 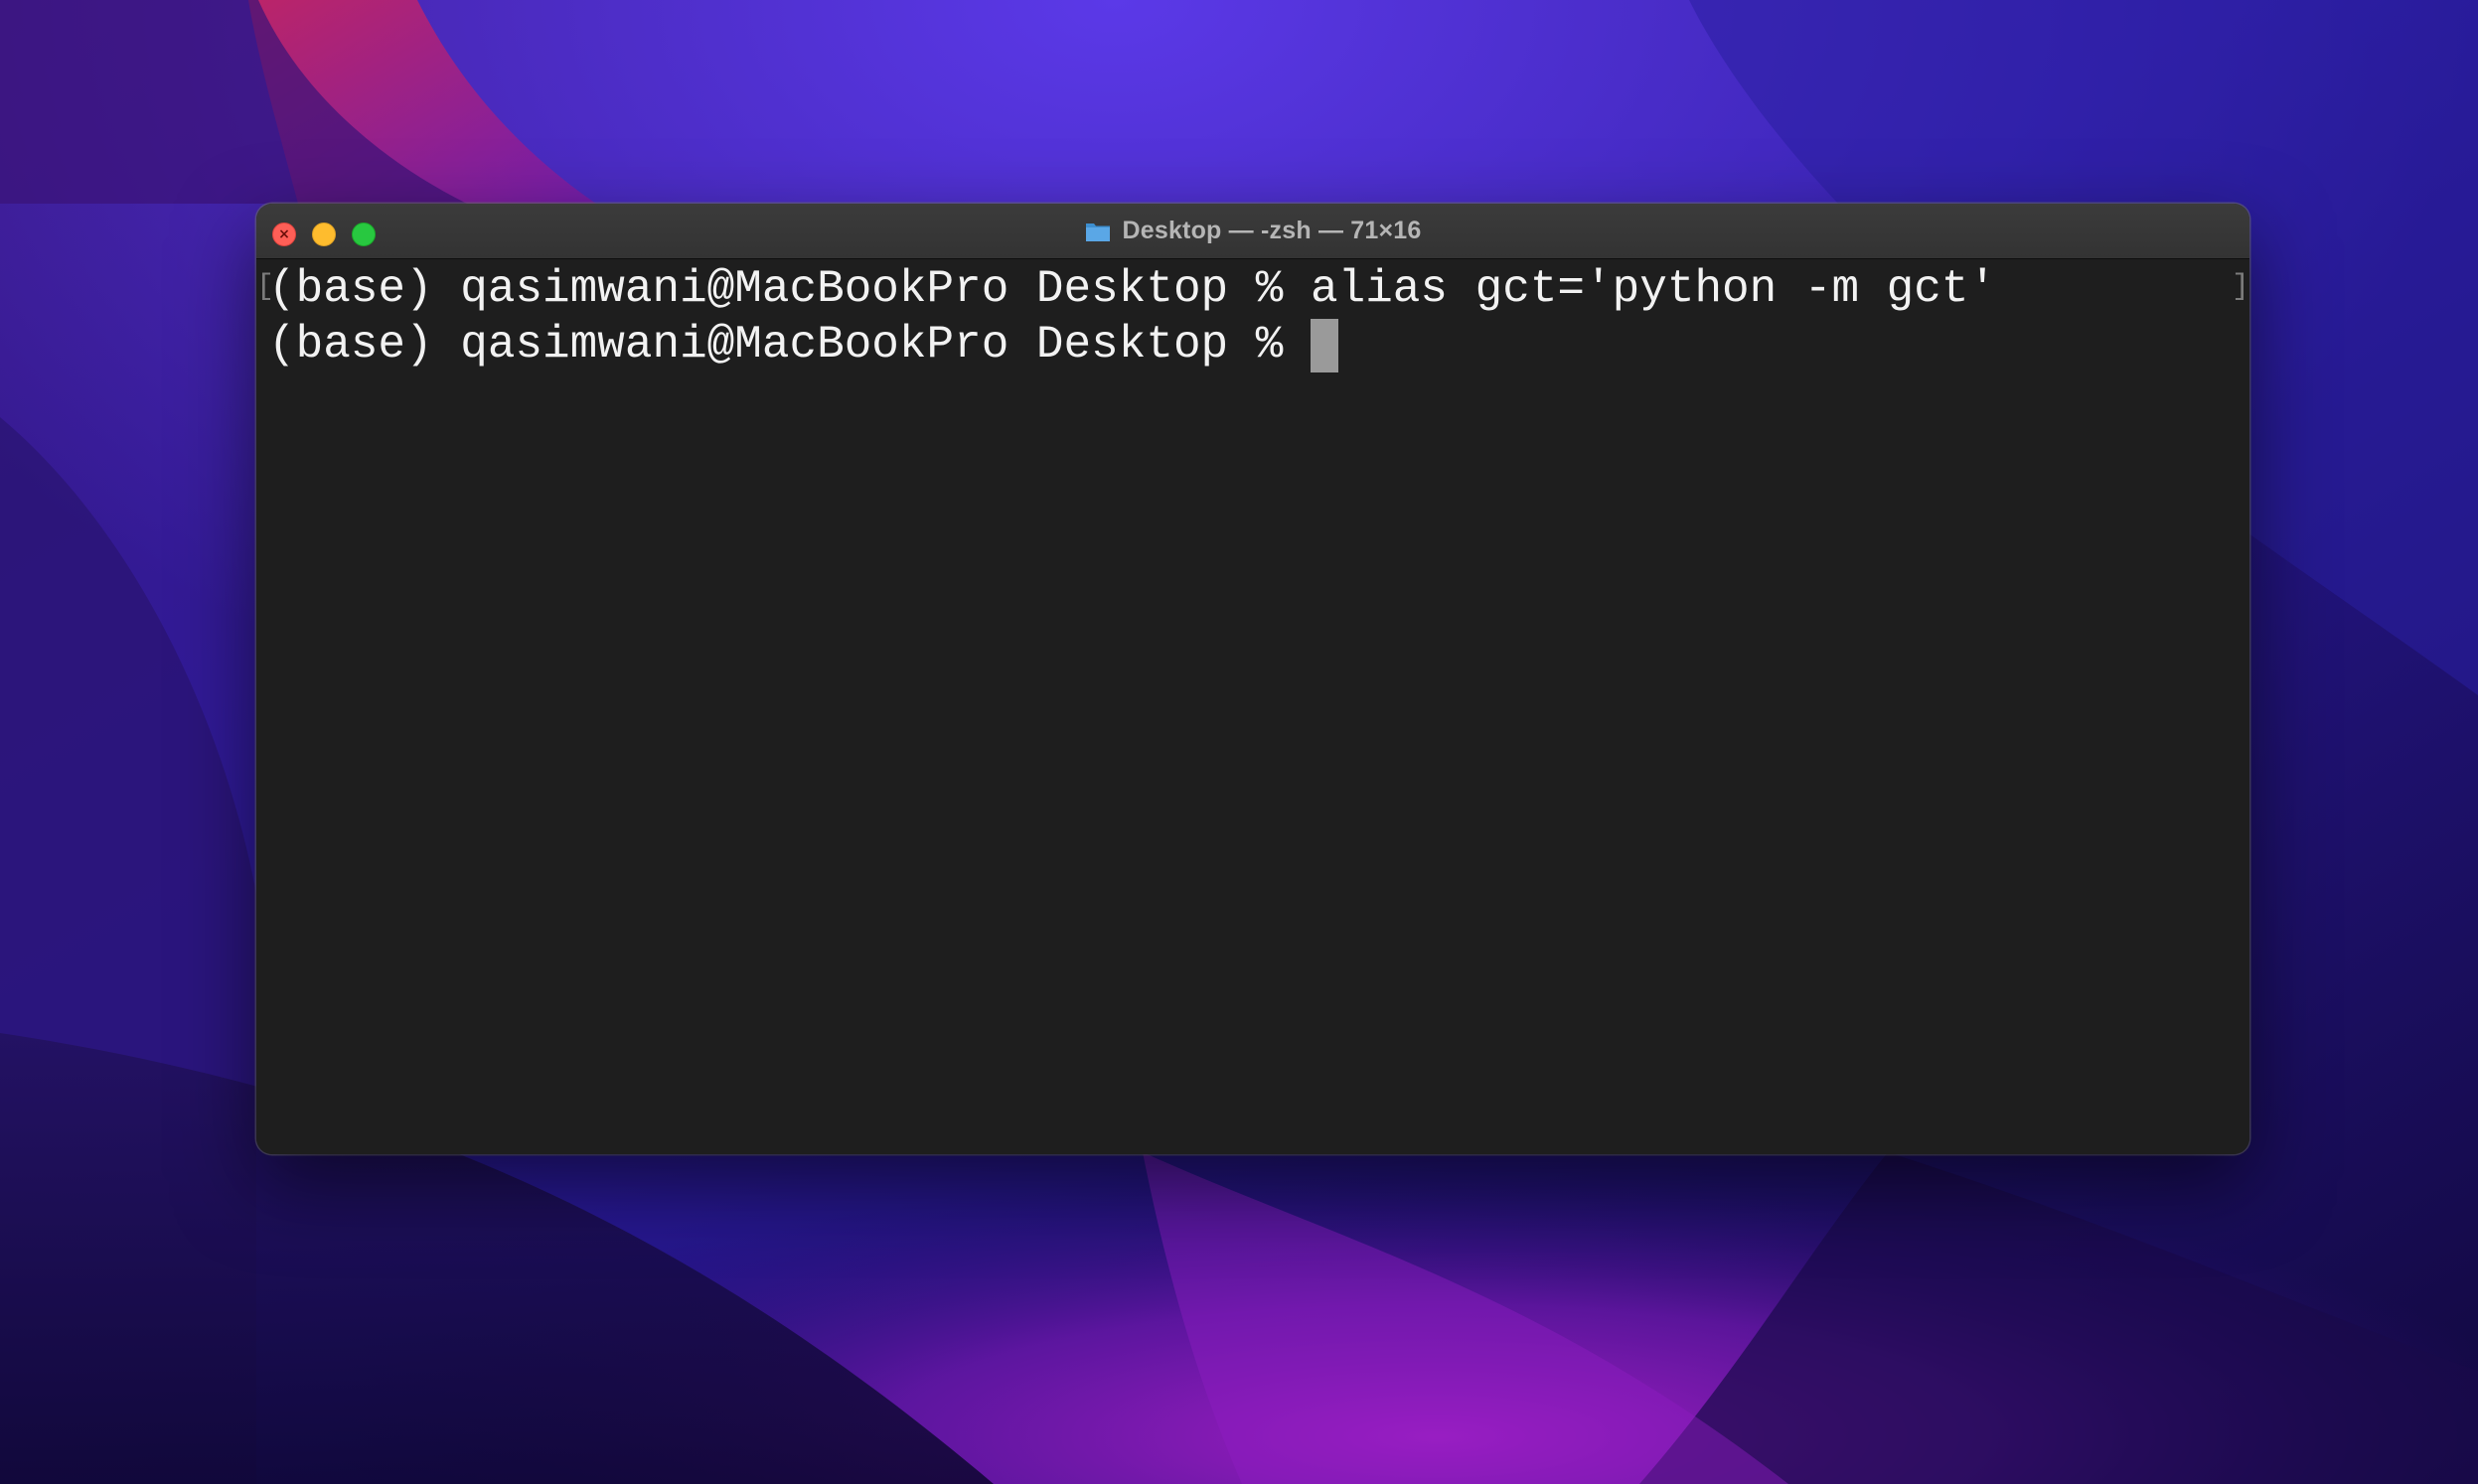 What do you see at coordinates (1324, 345) in the screenshot?
I see `text-cursor` at bounding box center [1324, 345].